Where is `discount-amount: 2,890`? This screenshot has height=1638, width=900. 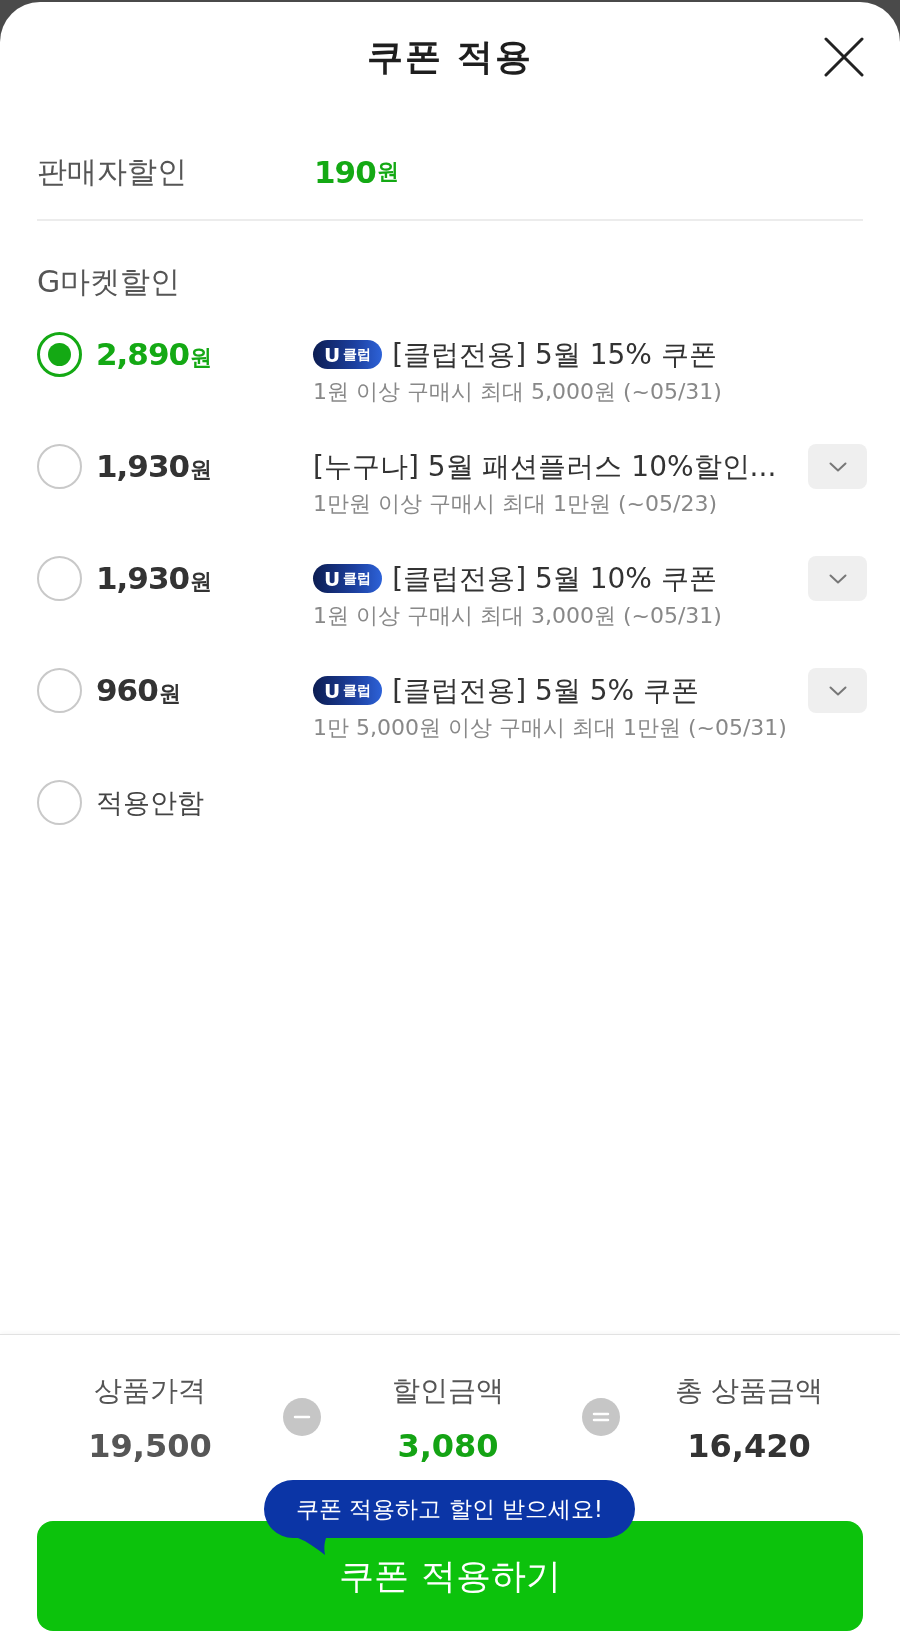 discount-amount: 2,890 is located at coordinates (143, 354).